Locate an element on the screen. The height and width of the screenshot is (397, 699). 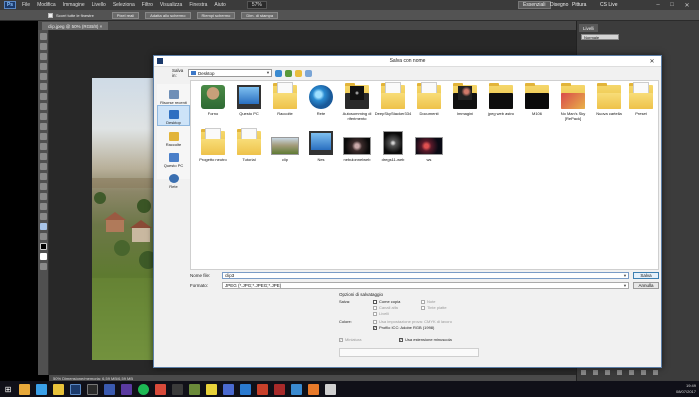
system-clock: 19:49 08/07/2017 is located at coordinates (686, 389).